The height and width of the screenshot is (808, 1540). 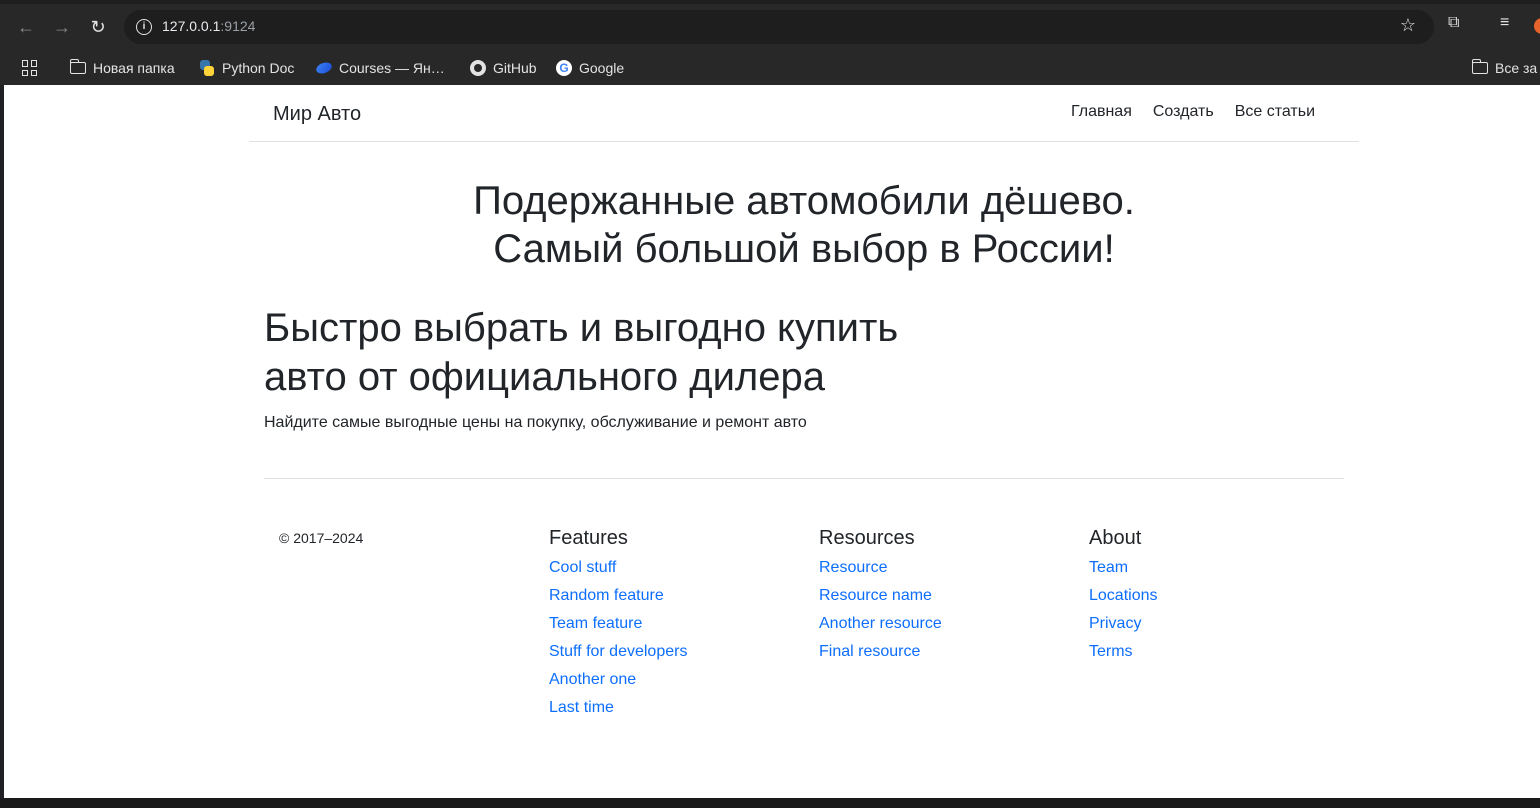 I want to click on profile-avatar, so click(x=1537, y=26).